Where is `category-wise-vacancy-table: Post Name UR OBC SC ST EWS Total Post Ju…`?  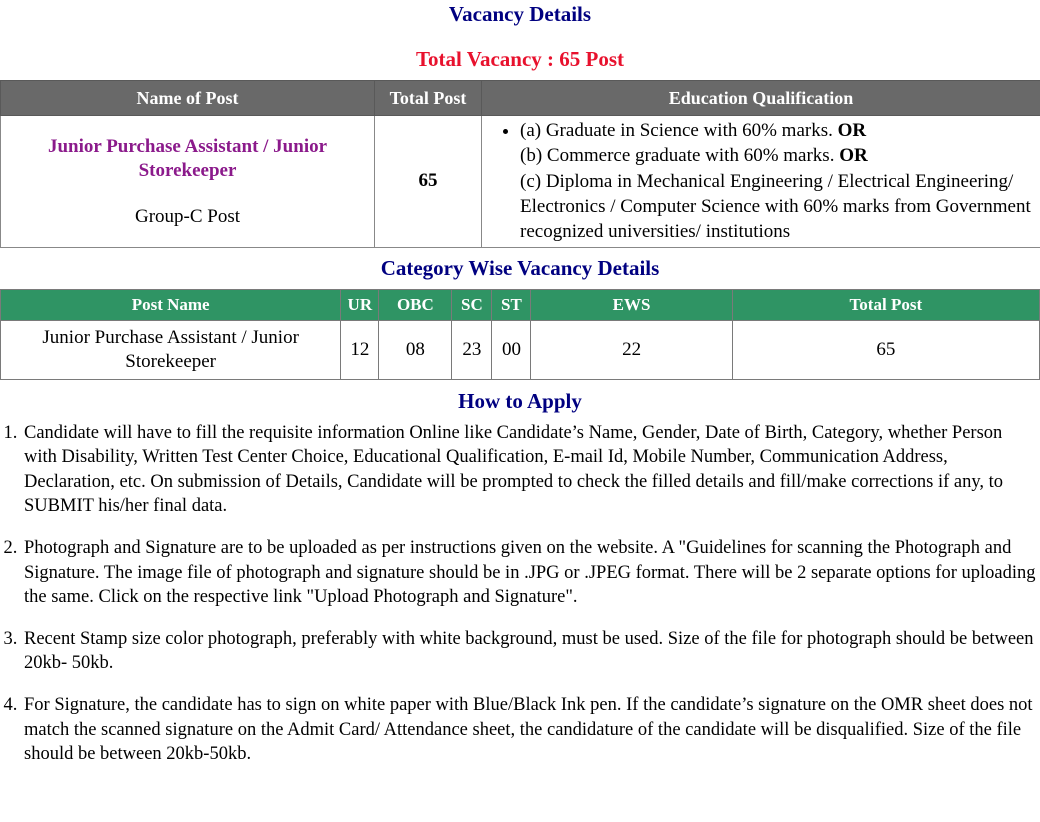 category-wise-vacancy-table: Post Name UR OBC SC ST EWS Total Post Ju… is located at coordinates (520, 334).